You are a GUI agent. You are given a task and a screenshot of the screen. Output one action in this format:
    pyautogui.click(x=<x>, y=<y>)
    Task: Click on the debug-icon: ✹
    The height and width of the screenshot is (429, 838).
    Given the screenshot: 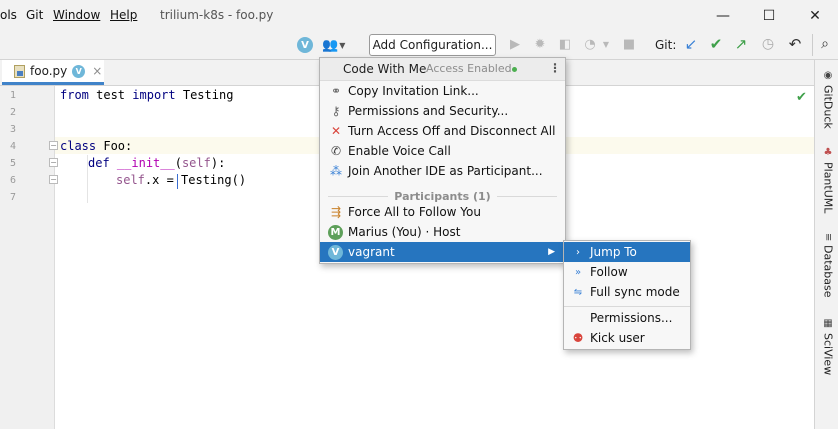 What is the action you would take?
    pyautogui.click(x=540, y=44)
    